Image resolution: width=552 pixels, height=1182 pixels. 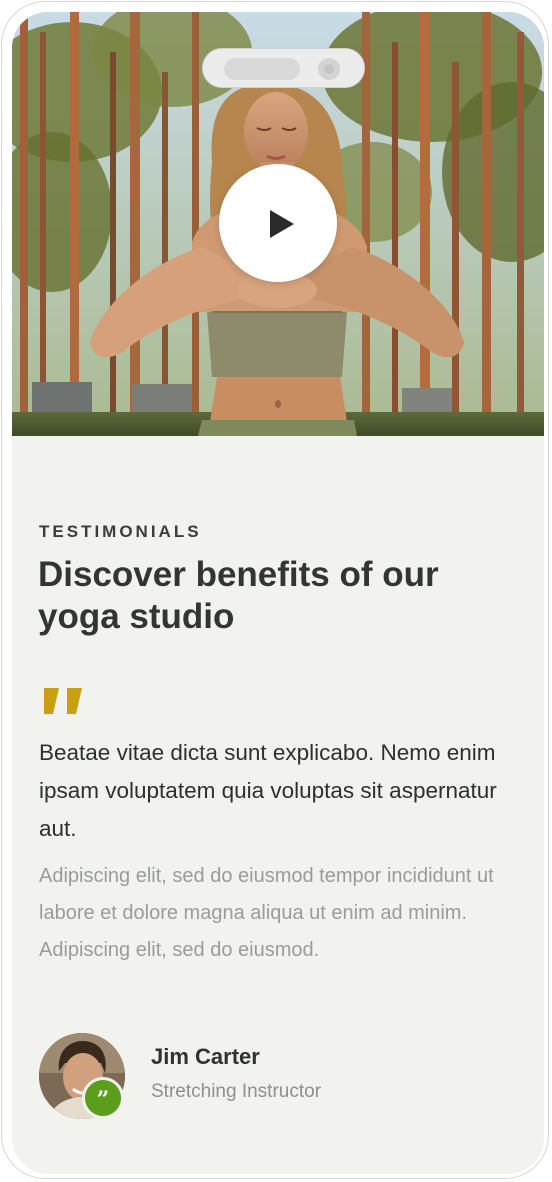 I want to click on play-icon, so click(x=282, y=224).